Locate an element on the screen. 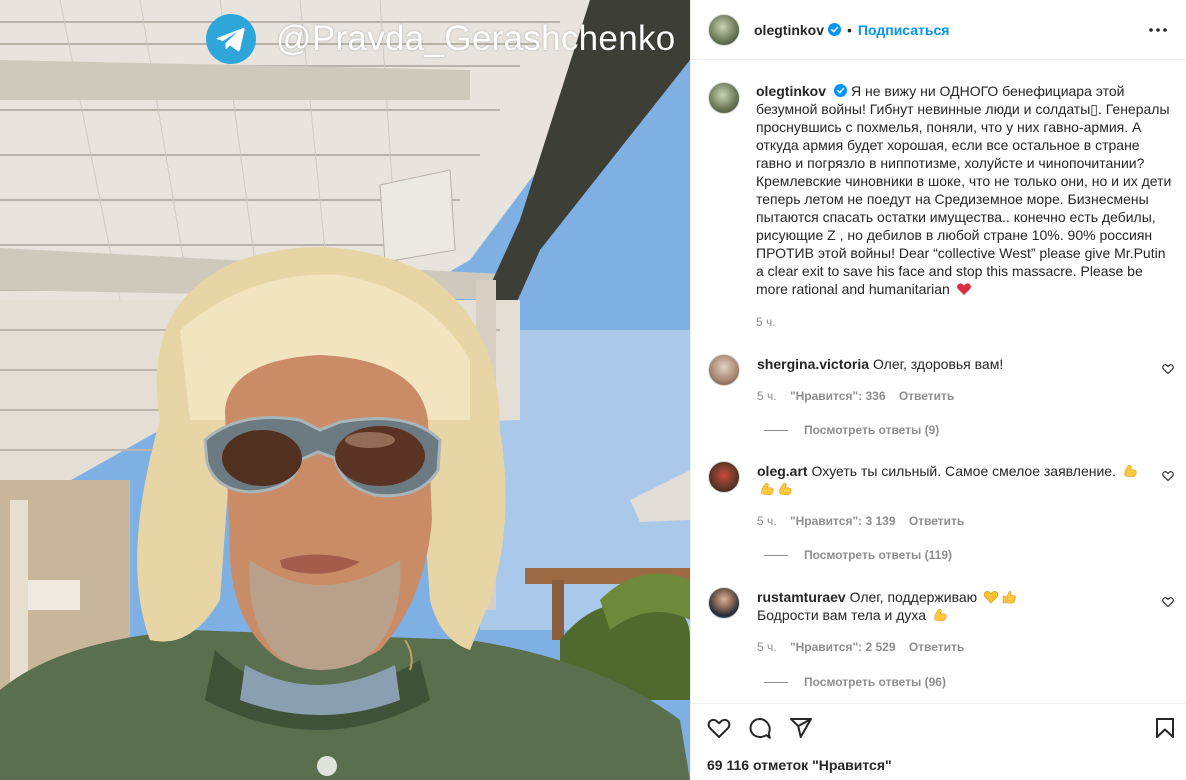 Image resolution: width=1186 pixels, height=780 pixels. author-username: olegtinkov is located at coordinates (789, 30).